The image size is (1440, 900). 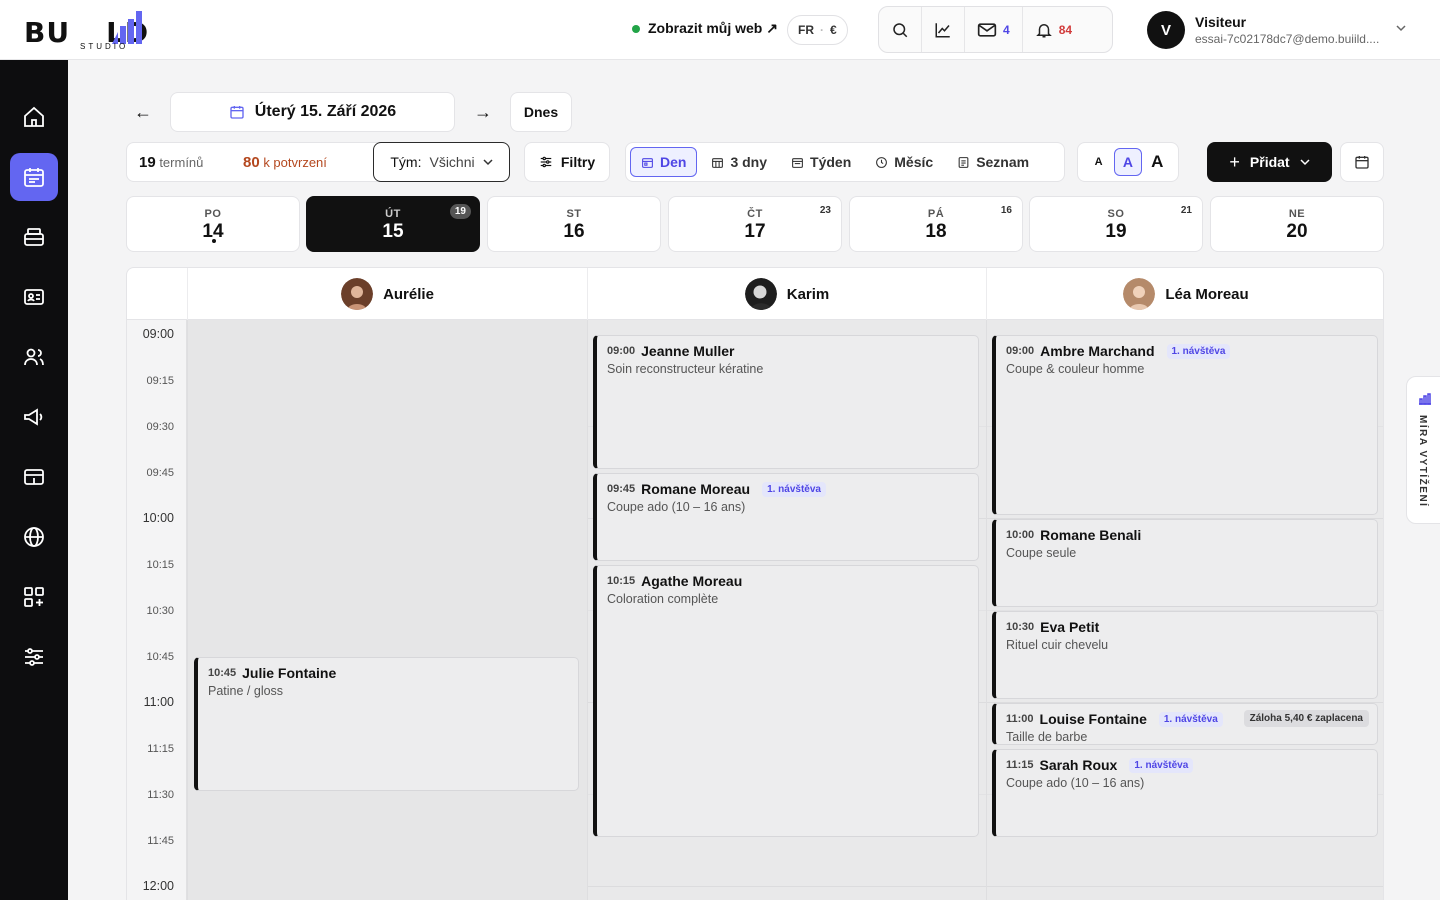 I want to click on mail-button: 4, so click(x=994, y=29).